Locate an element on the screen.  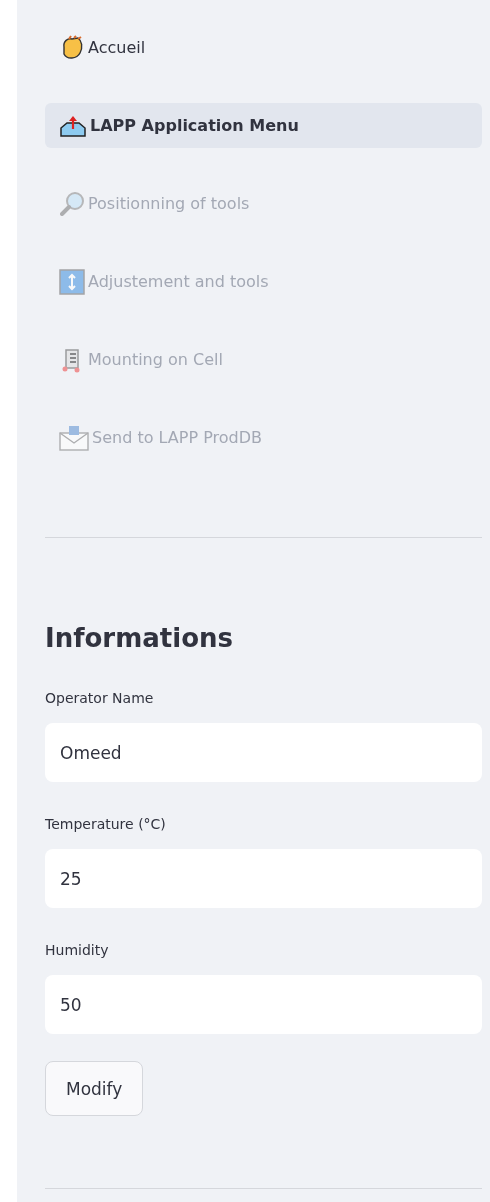
nav-link: Accueil is located at coordinates (263, 47).